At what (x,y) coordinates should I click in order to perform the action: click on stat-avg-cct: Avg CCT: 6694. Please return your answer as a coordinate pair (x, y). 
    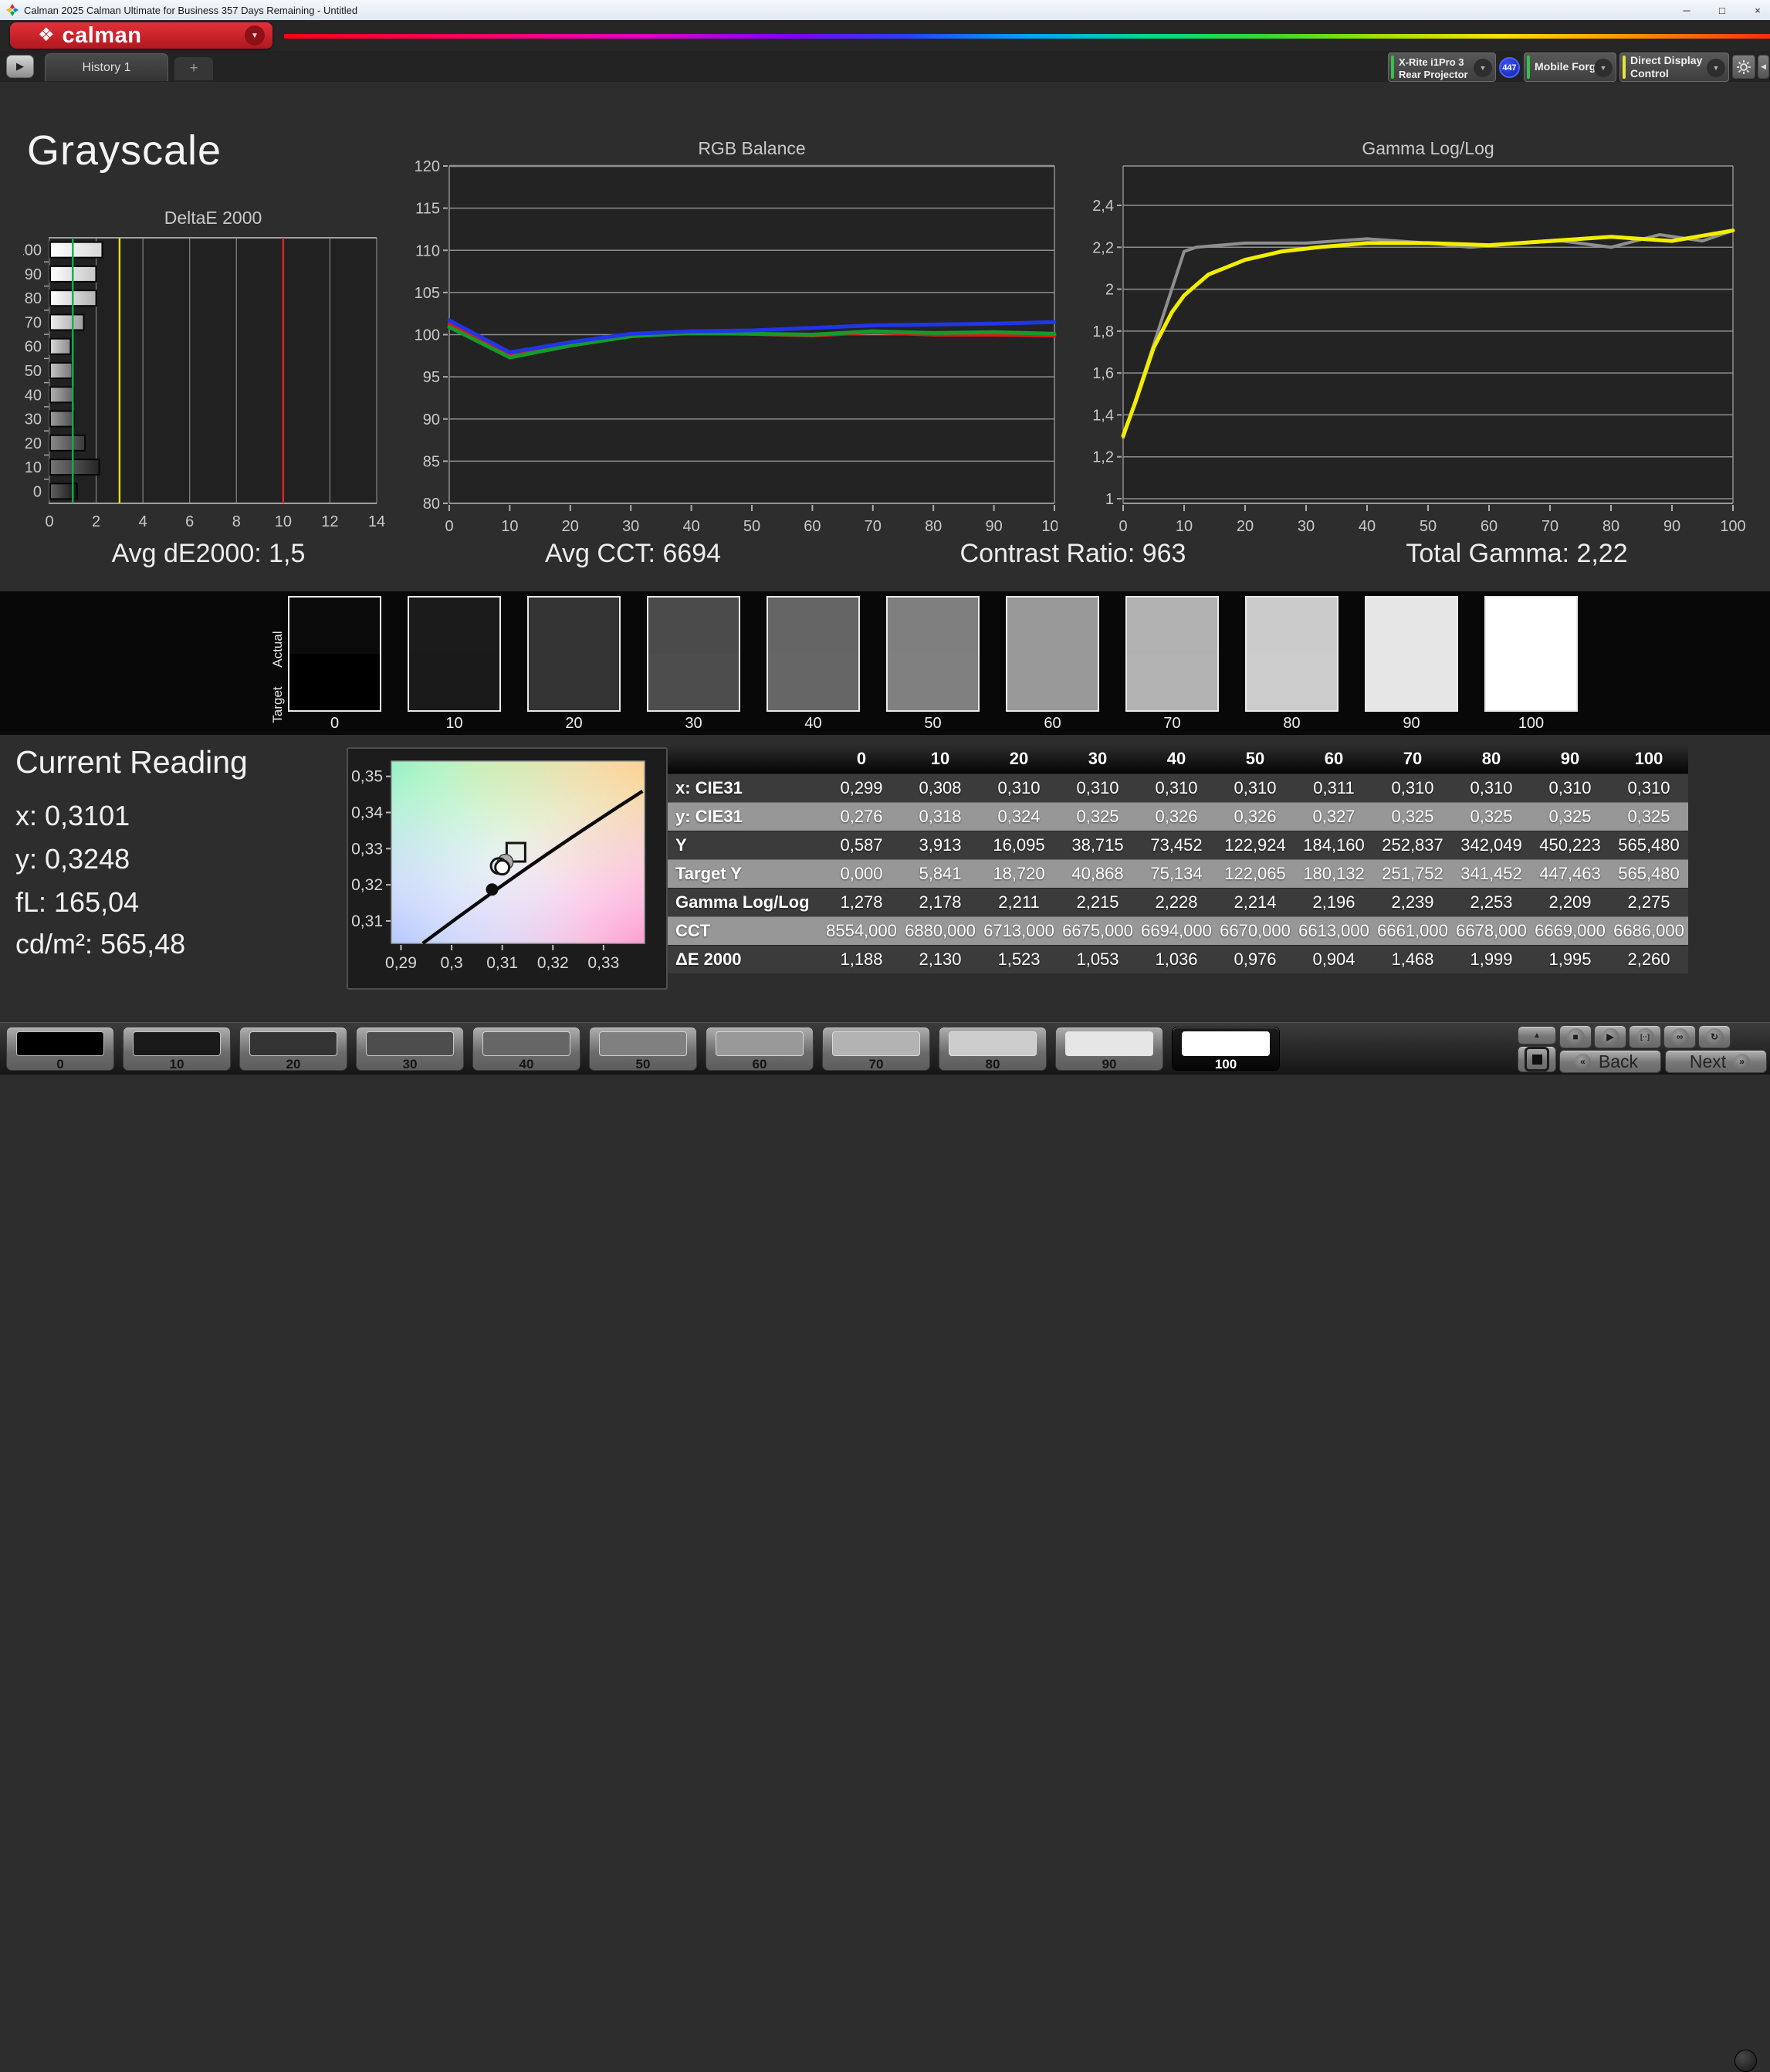
    Looking at the image, I should click on (633, 553).